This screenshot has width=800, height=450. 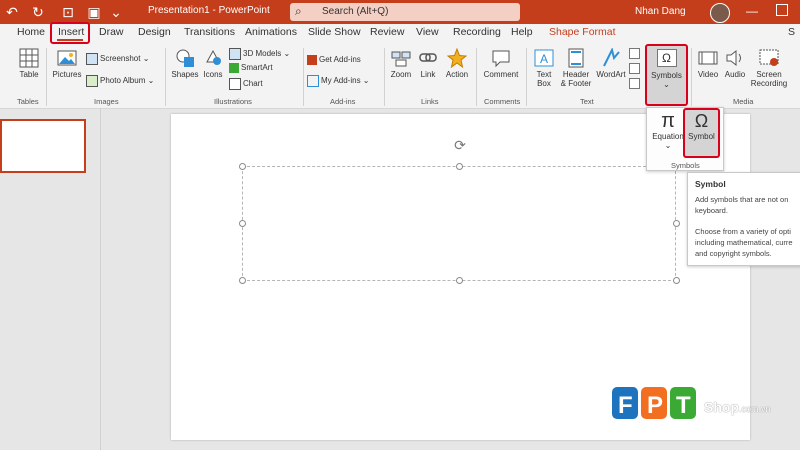 I want to click on screen-recording-label-1: Screen, so click(x=769, y=74).